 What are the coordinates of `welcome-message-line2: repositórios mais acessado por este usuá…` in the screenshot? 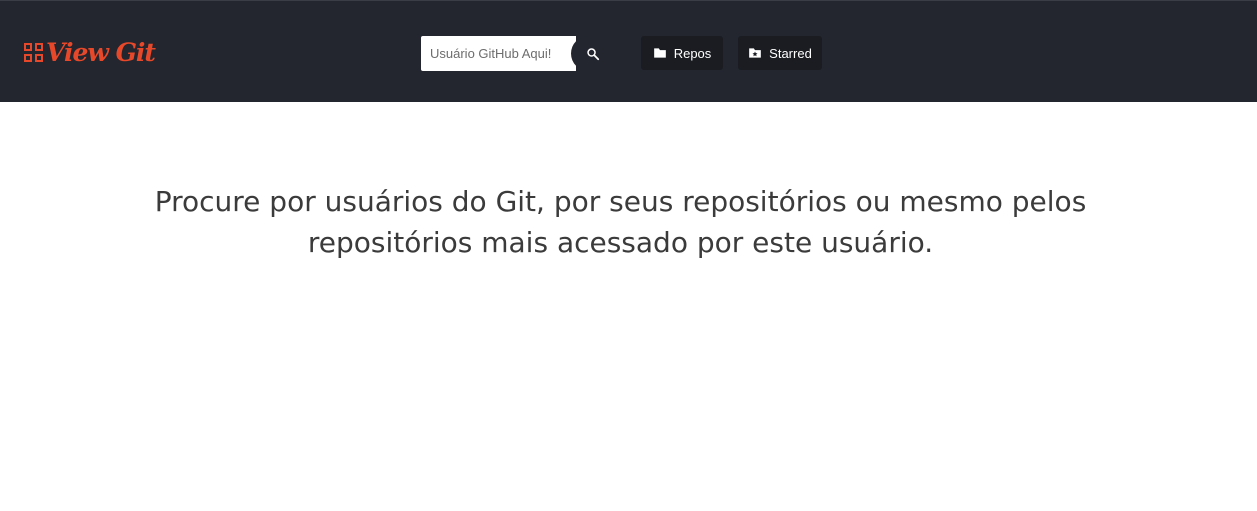 It's located at (620, 242).